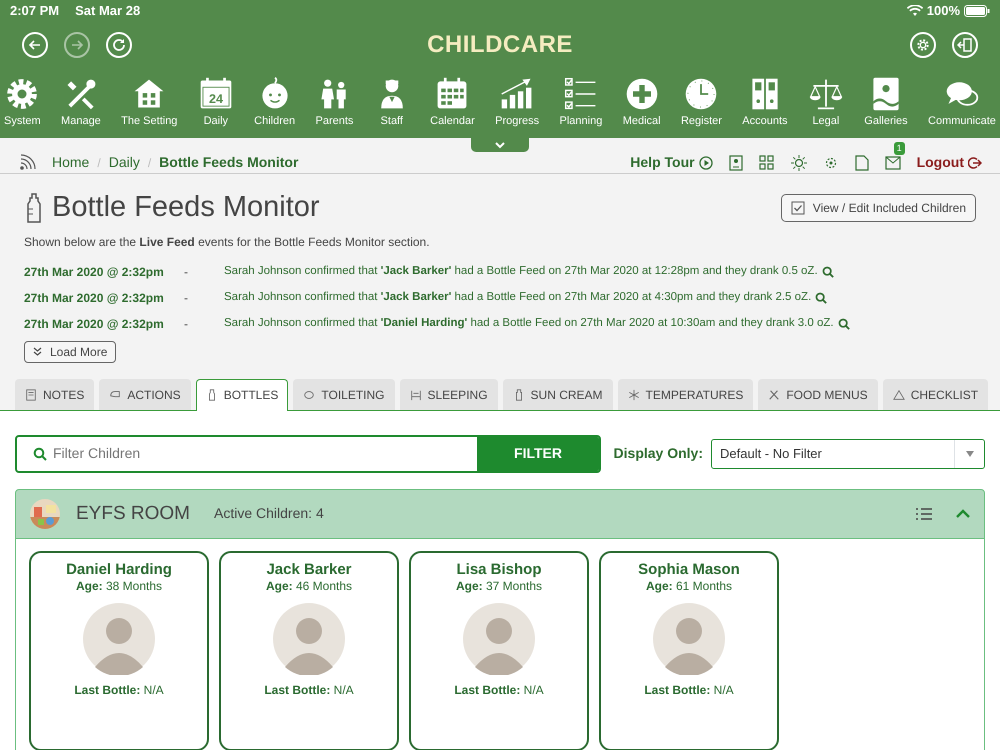 Image resolution: width=1000 pixels, height=750 pixels. Describe the element at coordinates (943, 11) in the screenshot. I see `battery-percentage: 100%` at that location.